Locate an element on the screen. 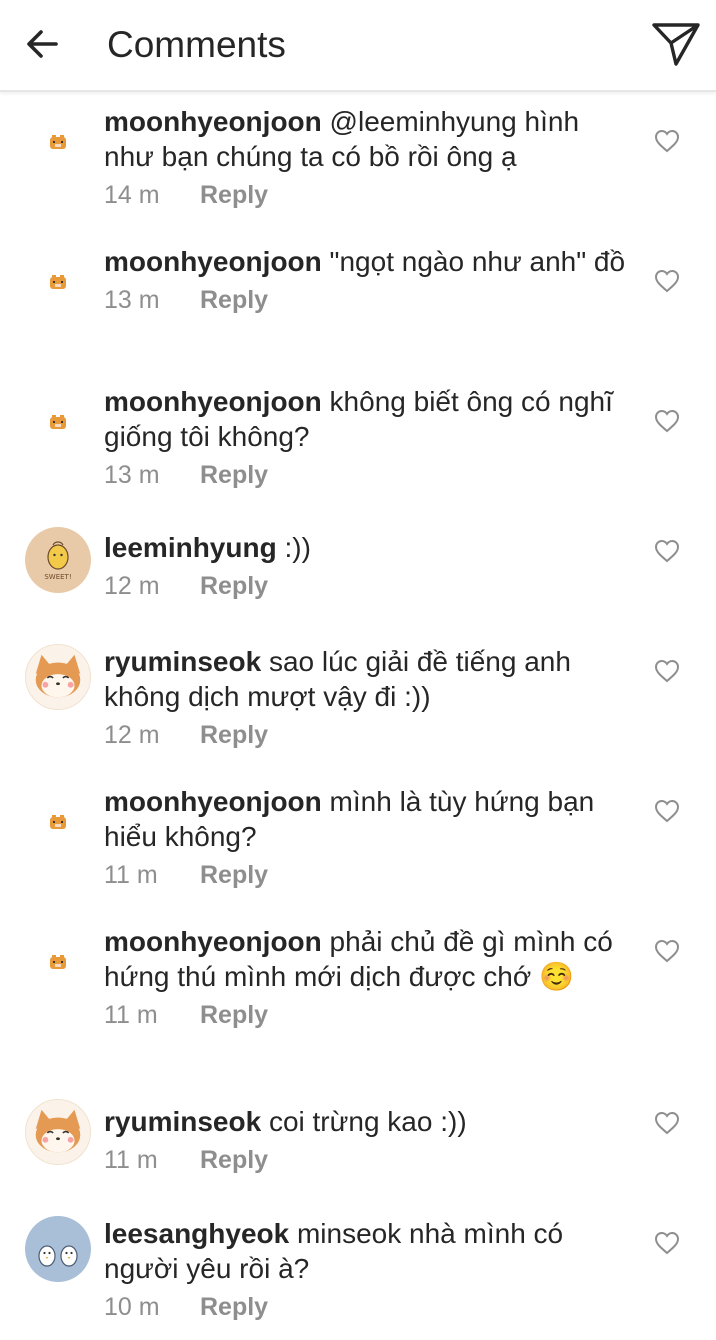 The width and height of the screenshot is (716, 1340). comment-message: "ngọt ngào như anh" đồ is located at coordinates (477, 261).